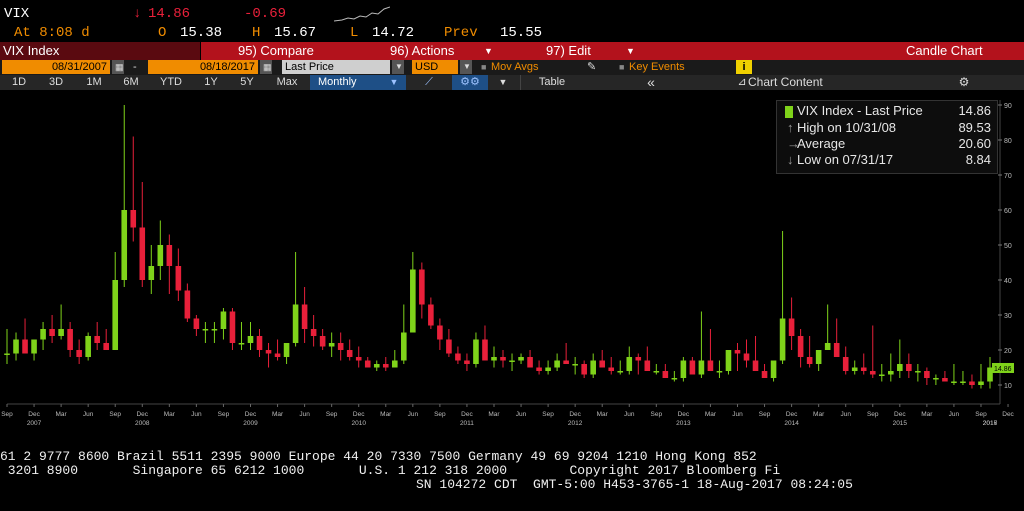 Image resolution: width=1024 pixels, height=511 pixels. Describe the element at coordinates (247, 82) in the screenshot. I see `tab-5y: 5Y` at that location.